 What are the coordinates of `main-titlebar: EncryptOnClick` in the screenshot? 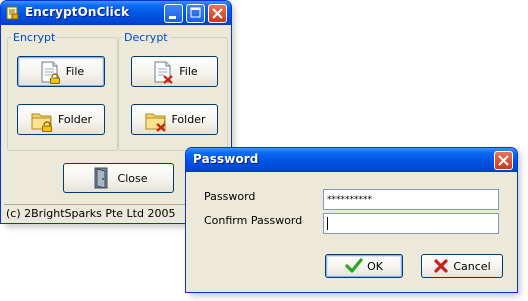 It's located at (116, 13).